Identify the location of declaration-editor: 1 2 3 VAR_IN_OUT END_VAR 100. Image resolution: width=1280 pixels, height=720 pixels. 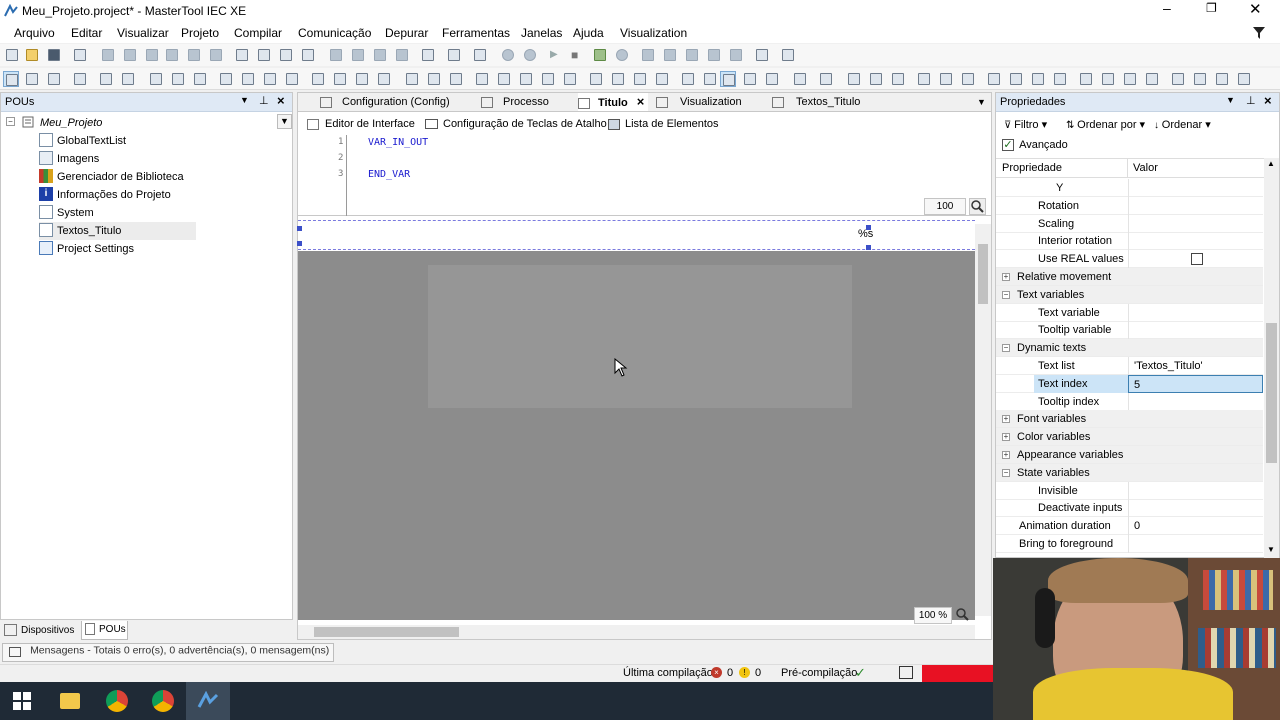
(644, 175).